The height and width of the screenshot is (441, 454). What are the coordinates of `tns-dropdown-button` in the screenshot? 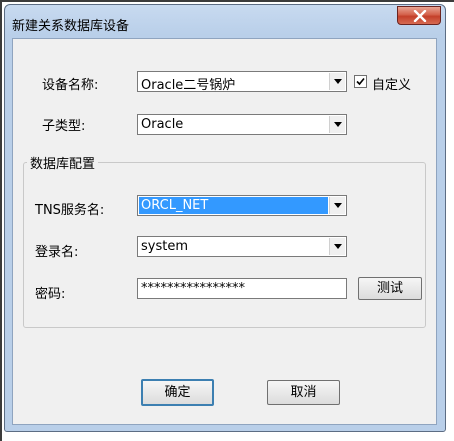 It's located at (337, 205).